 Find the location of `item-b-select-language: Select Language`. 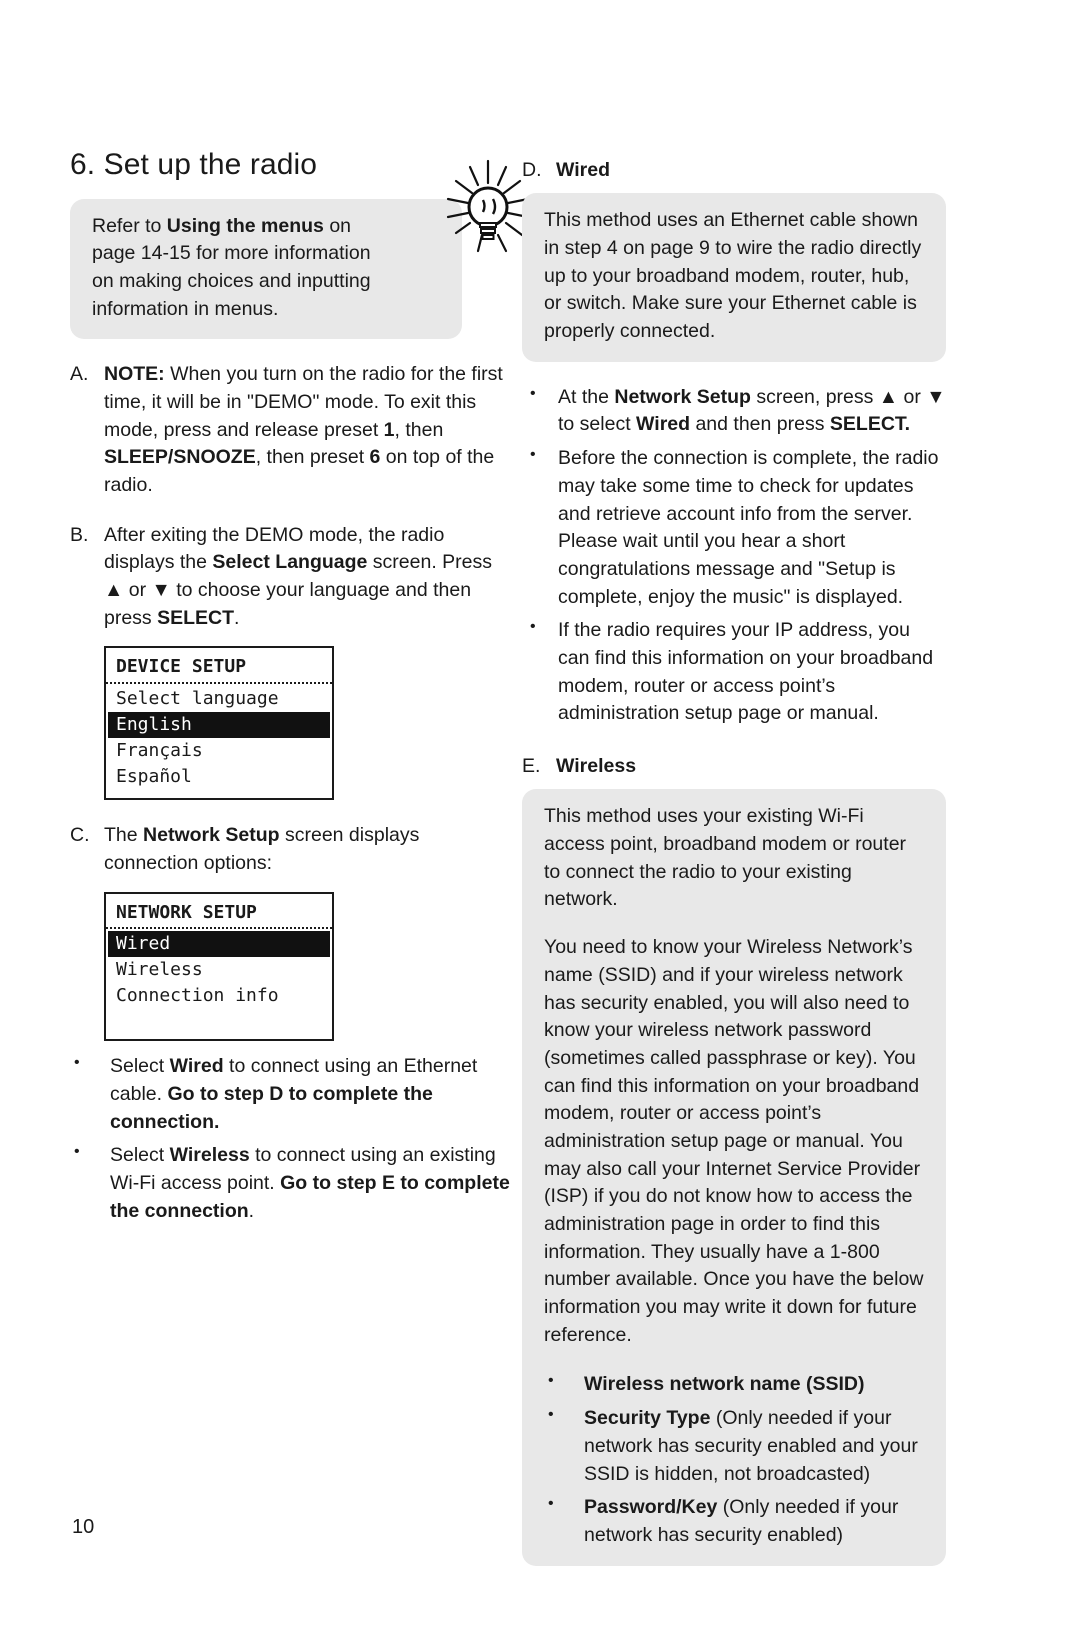

item-b-select-language: Select Language is located at coordinates (290, 562).